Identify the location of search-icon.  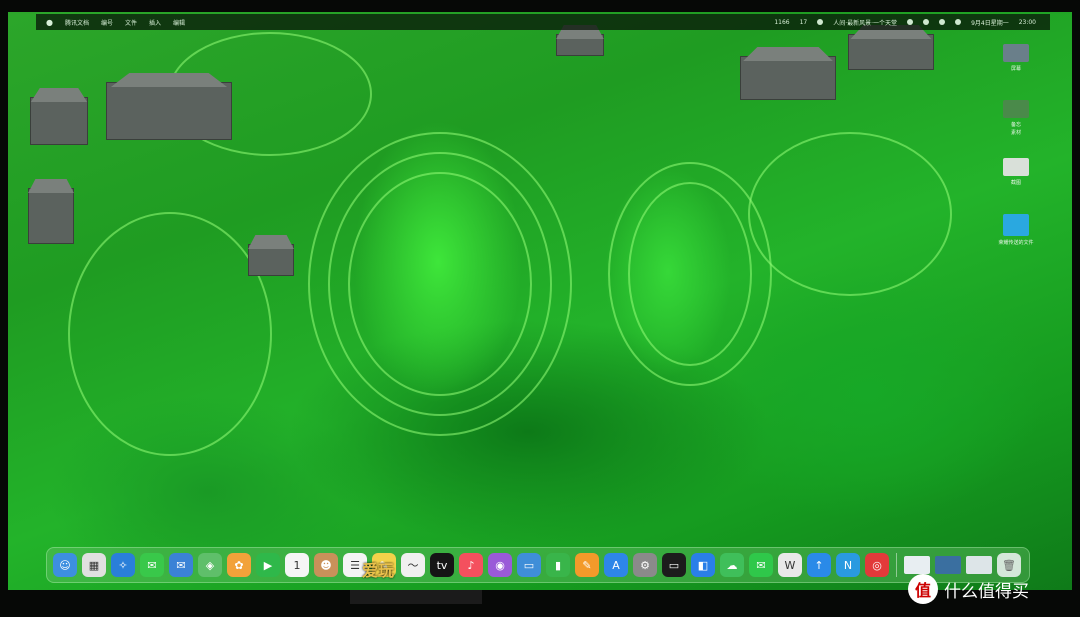
(942, 22).